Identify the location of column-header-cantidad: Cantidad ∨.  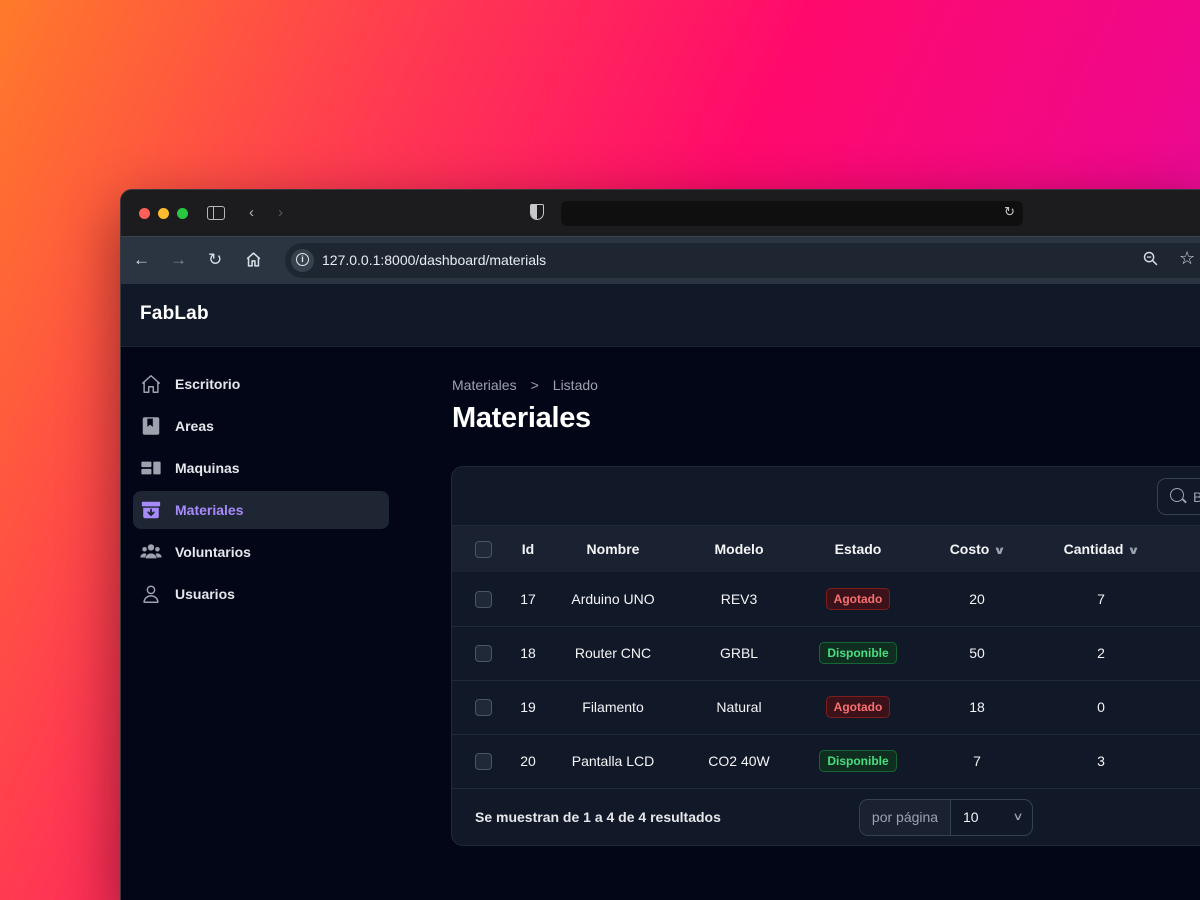
(1101, 549).